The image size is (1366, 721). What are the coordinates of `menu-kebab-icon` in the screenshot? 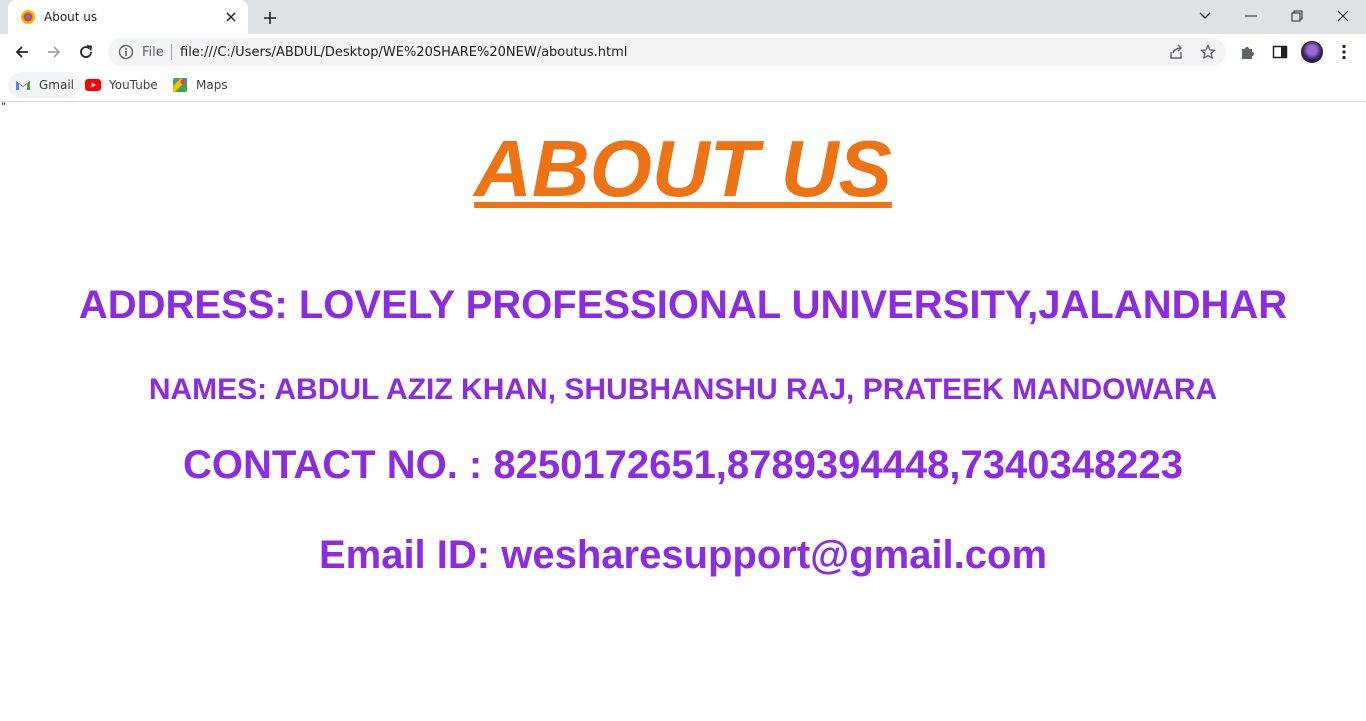 It's located at (1344, 52).